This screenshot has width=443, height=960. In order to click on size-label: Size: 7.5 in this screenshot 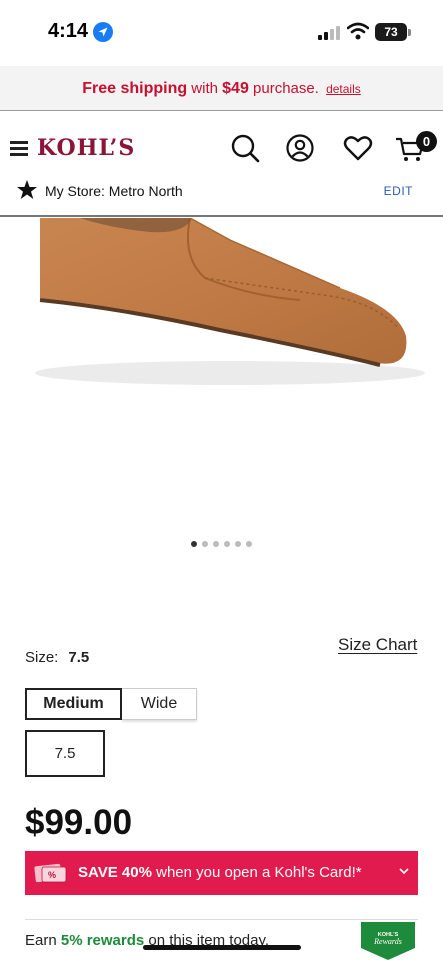, I will do `click(57, 657)`.